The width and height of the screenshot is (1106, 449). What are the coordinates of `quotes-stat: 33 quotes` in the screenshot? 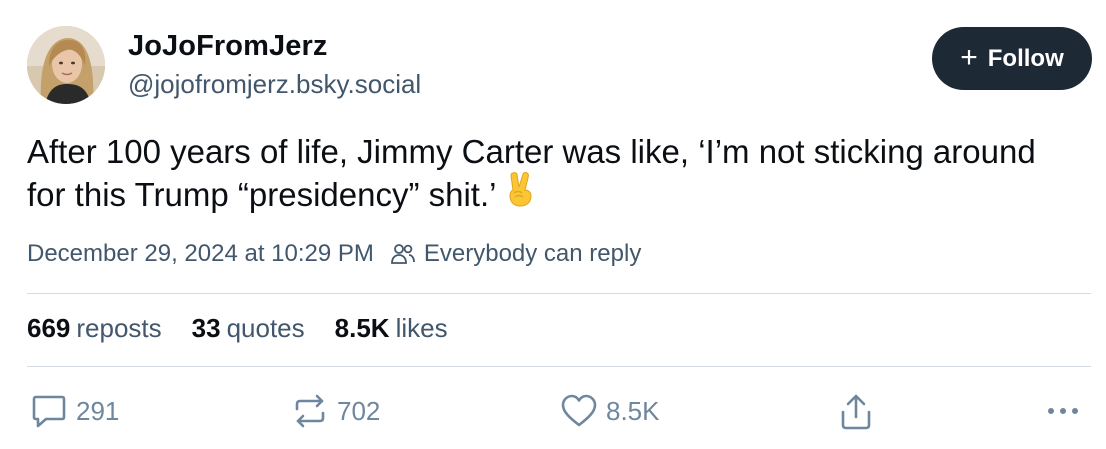 It's located at (248, 328).